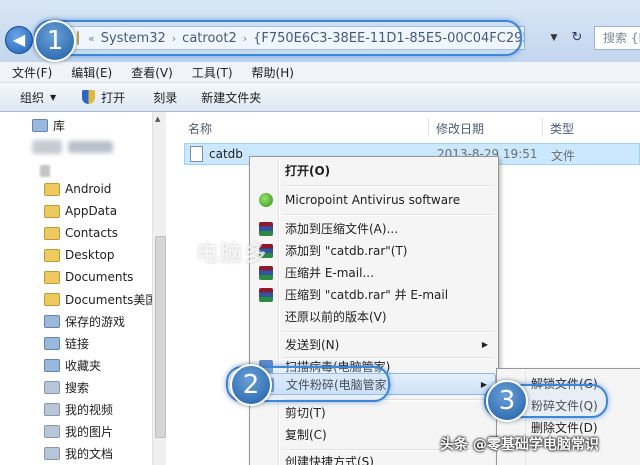  I want to click on nav-item-links: 链接, so click(66, 343).